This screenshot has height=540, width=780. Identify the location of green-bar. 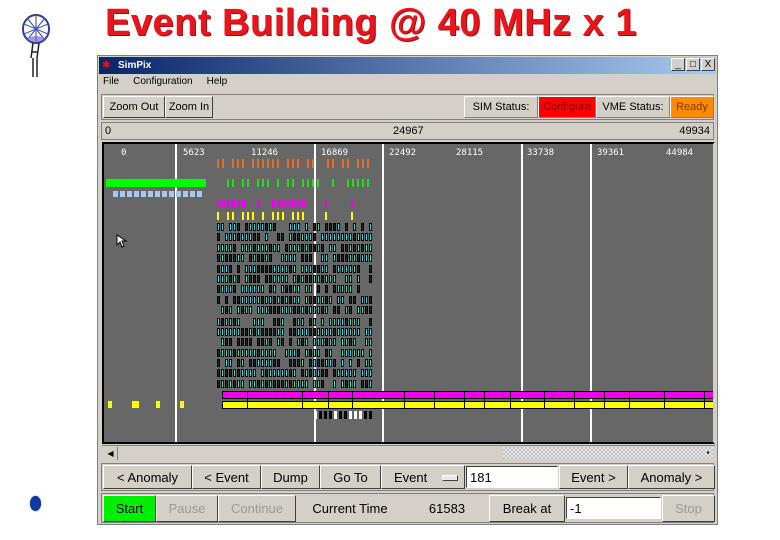
(156, 183).